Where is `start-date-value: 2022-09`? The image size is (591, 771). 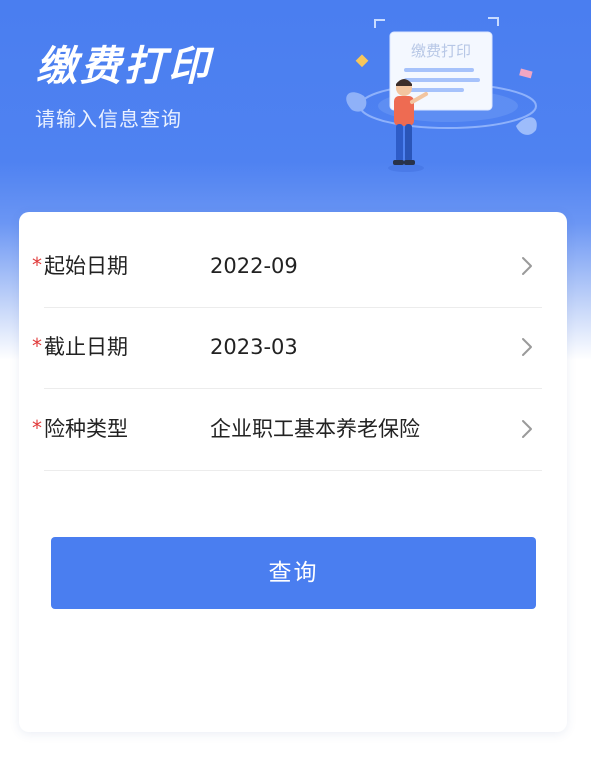
start-date-value: 2022-09 is located at coordinates (254, 266).